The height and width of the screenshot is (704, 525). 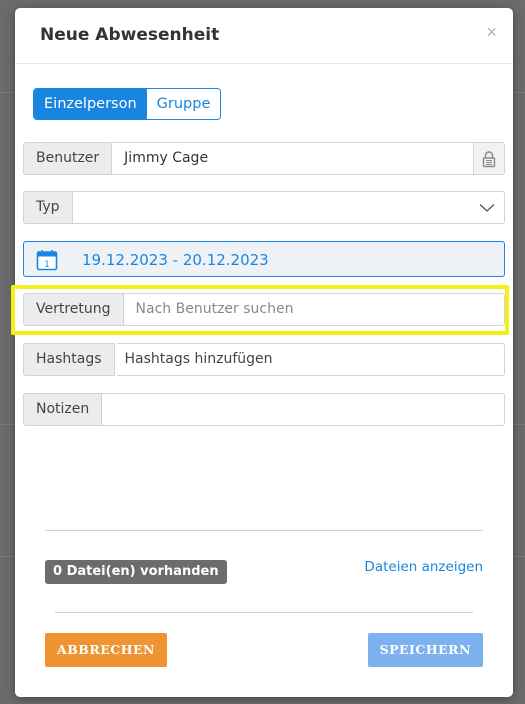 I want to click on notizen-label: Notizen, so click(x=63, y=409).